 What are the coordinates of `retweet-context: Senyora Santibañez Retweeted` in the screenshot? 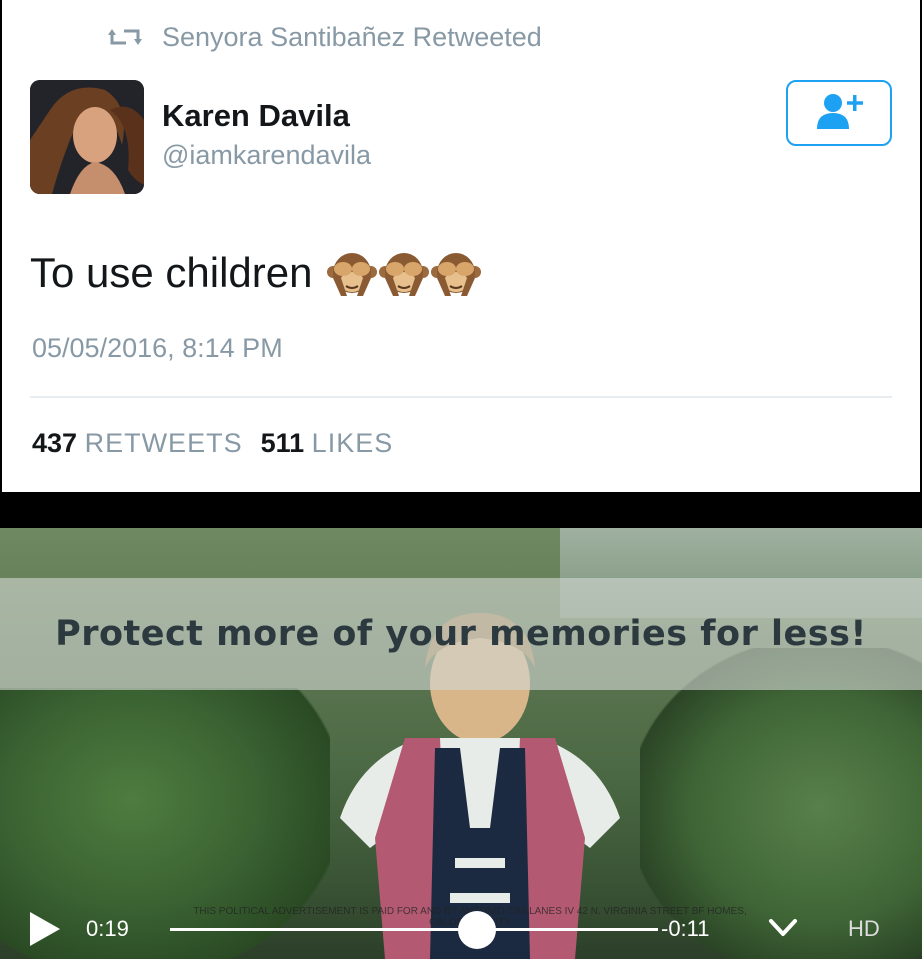 It's located at (325, 37).